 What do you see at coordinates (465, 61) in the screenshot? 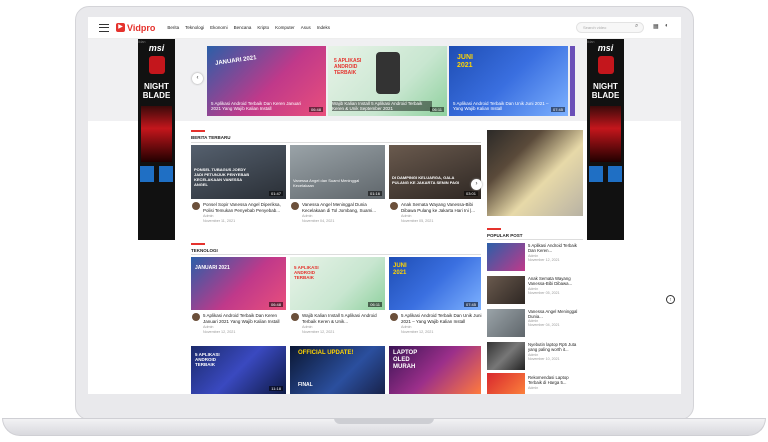
I see `slide-overlay-text: JUNI 2021` at bounding box center [465, 61].